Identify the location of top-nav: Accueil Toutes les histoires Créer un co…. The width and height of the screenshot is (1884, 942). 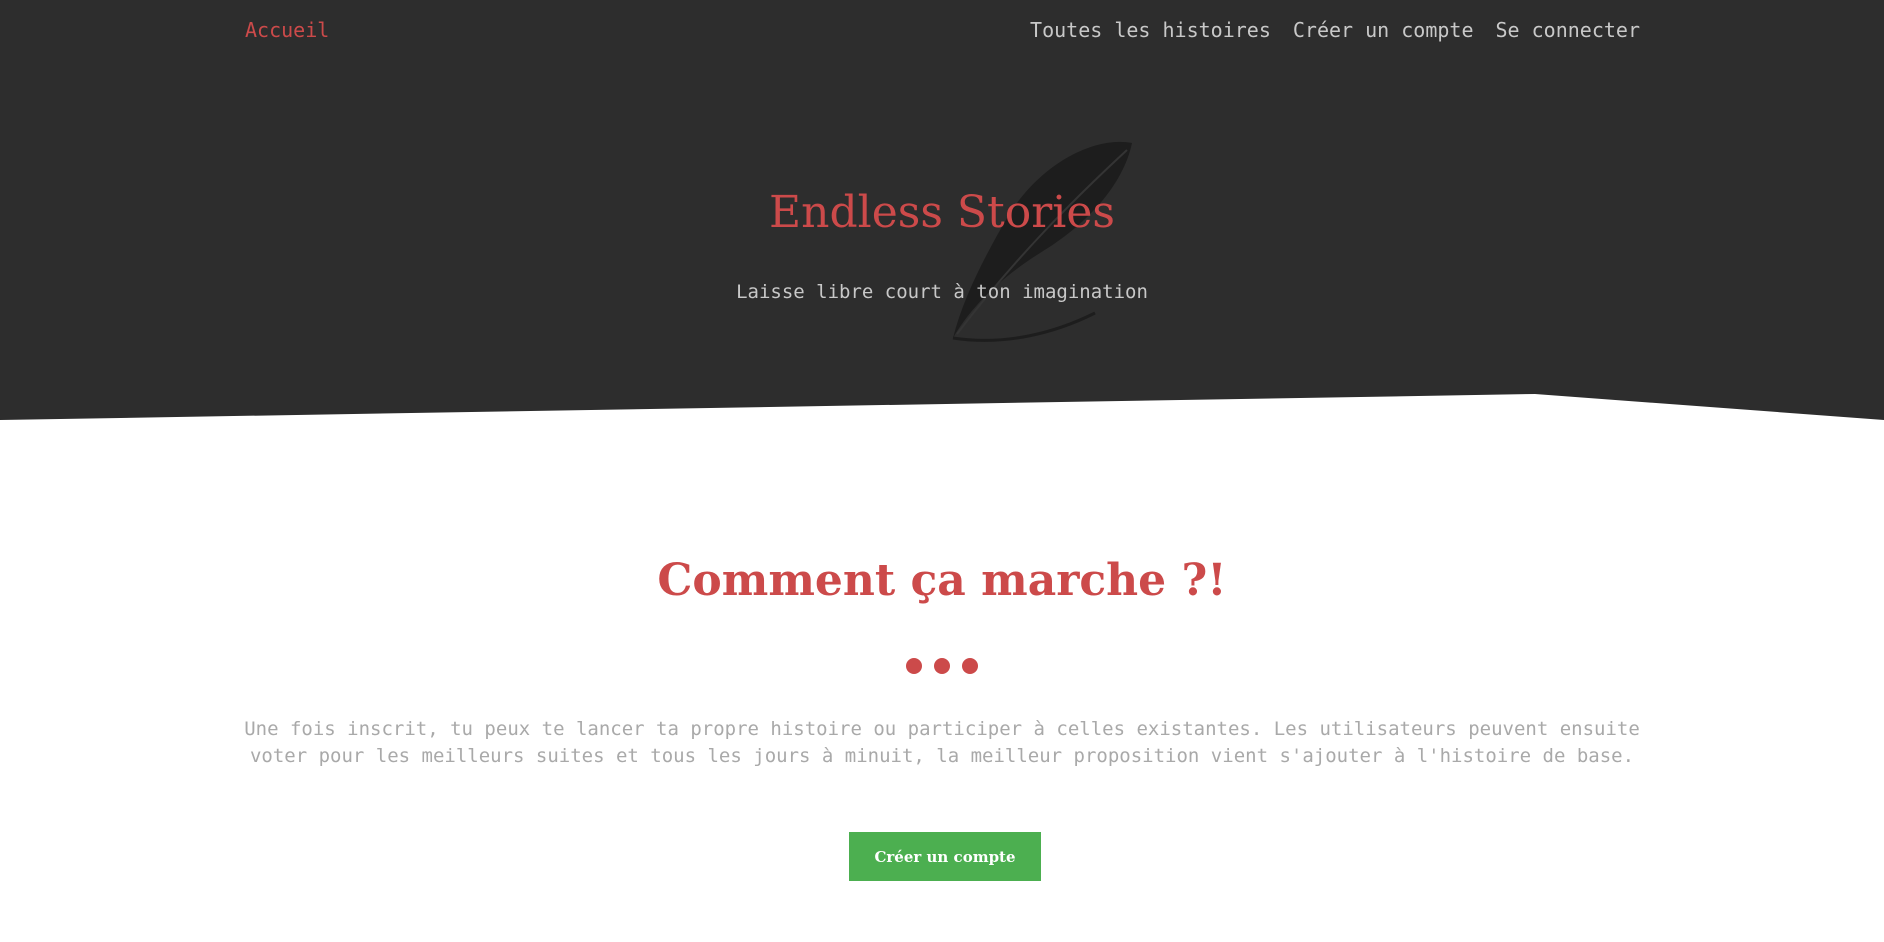
(942, 31).